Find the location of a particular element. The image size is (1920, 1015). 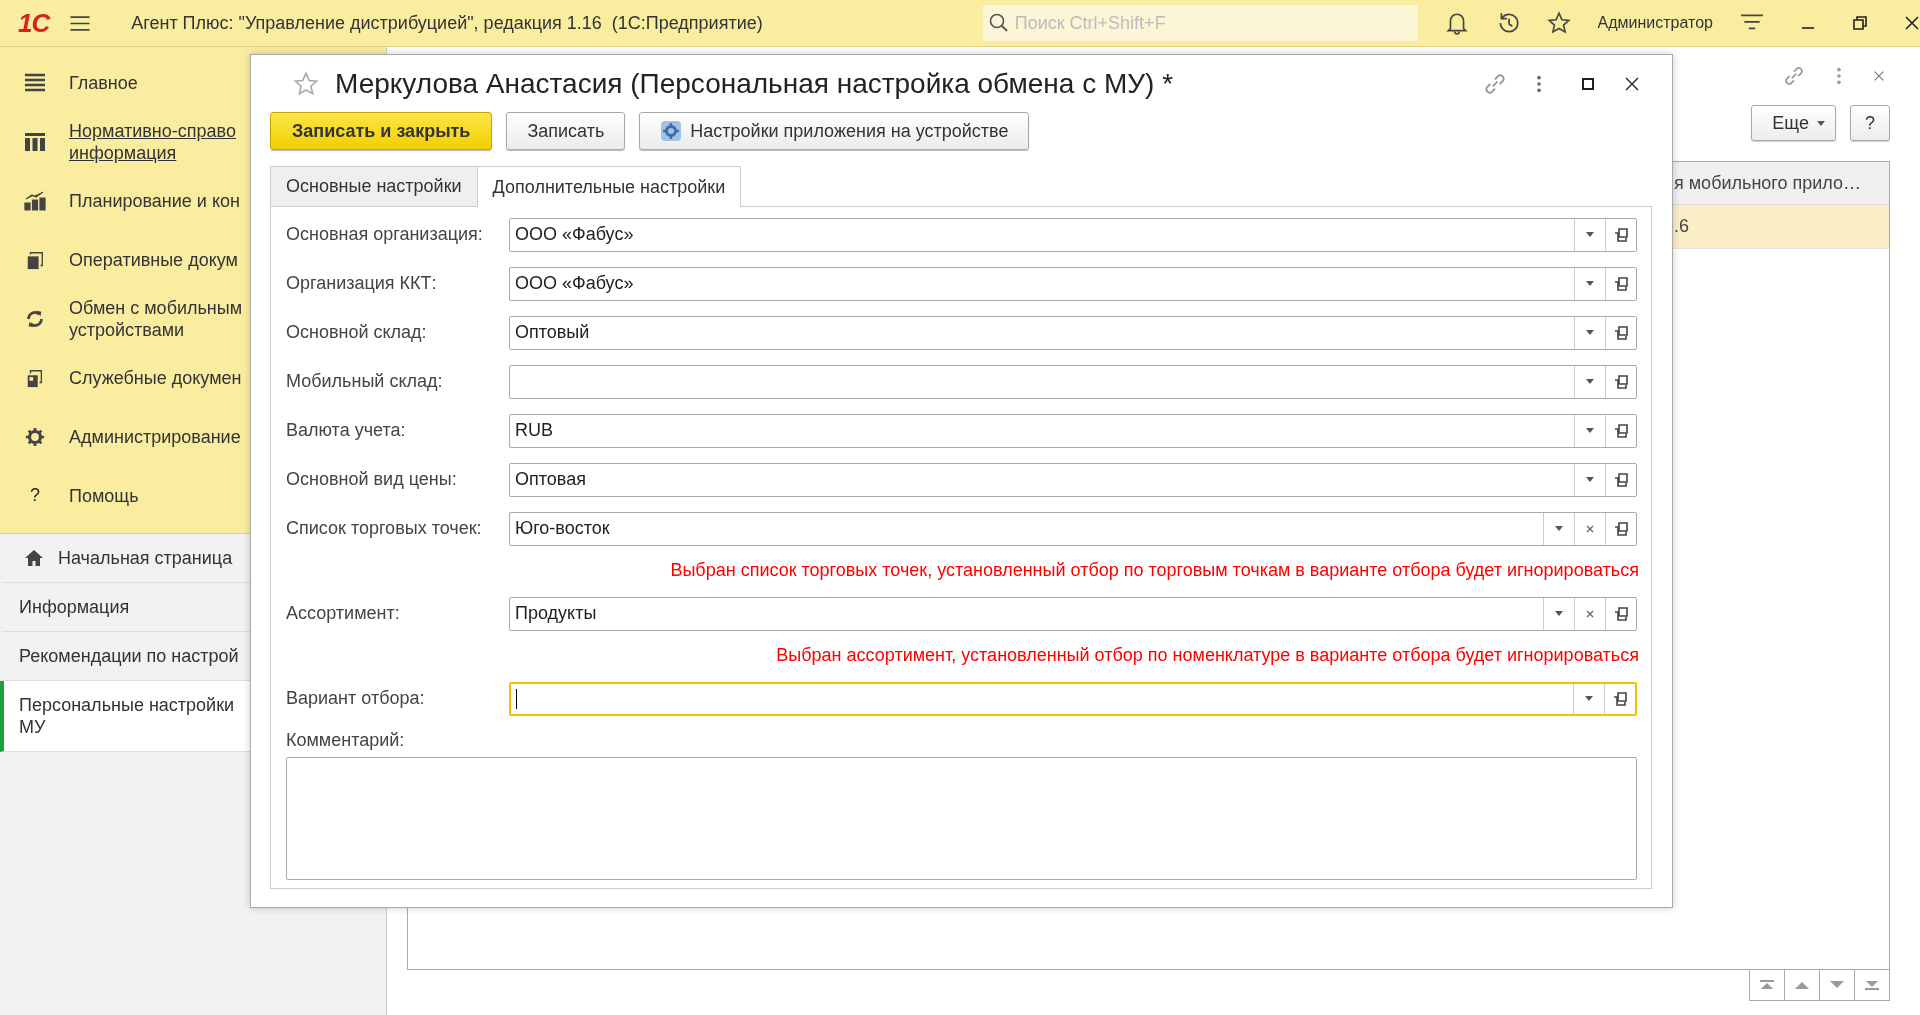

triangle-up-icon is located at coordinates (1802, 985).